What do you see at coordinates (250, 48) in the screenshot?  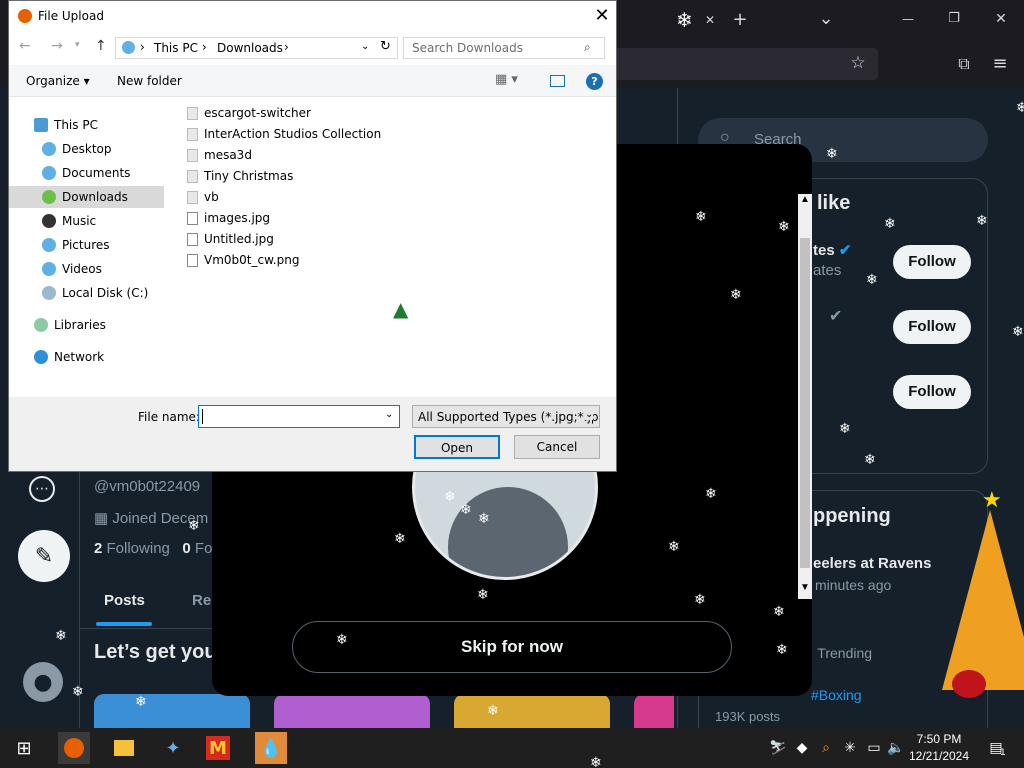 I see `breadcrumb-downloads: Downloads` at bounding box center [250, 48].